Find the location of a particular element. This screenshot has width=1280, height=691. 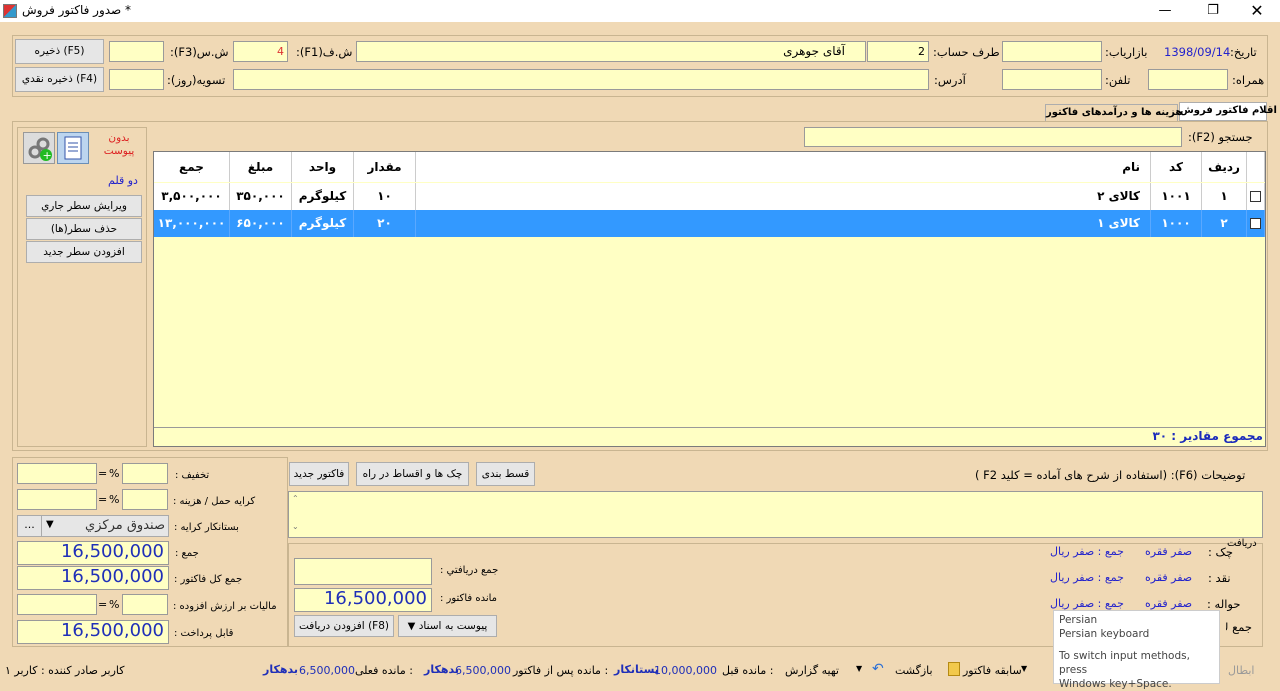

col-total-header: جمع is located at coordinates (192, 167).